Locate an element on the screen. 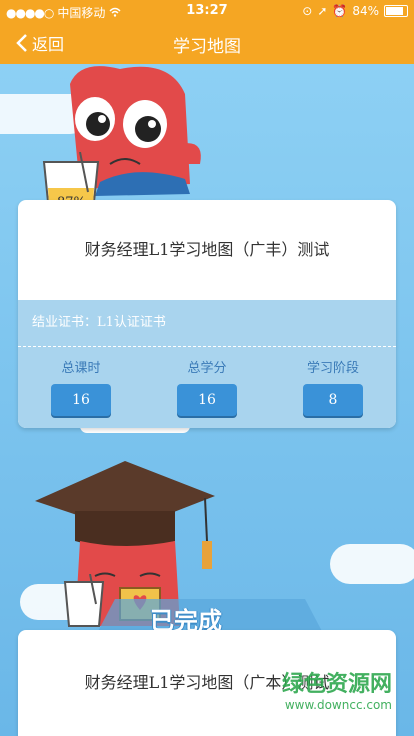 The width and height of the screenshot is (414, 736). alarm-icon: ⏰ is located at coordinates (340, 11).